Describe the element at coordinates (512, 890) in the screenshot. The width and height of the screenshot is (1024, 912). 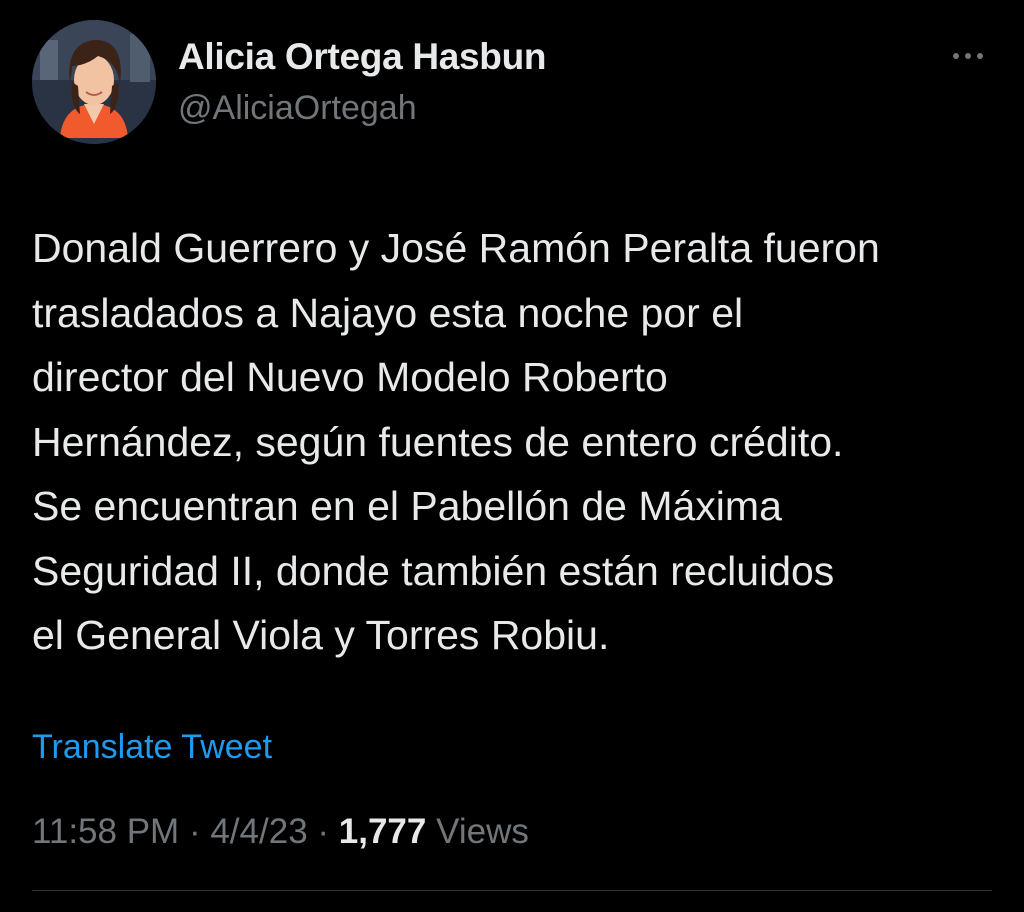
I see `divider` at that location.